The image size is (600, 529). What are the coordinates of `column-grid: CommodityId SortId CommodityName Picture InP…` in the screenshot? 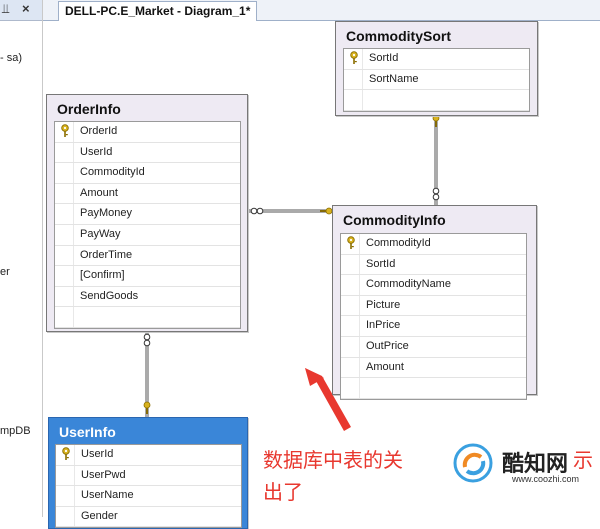 It's located at (433, 316).